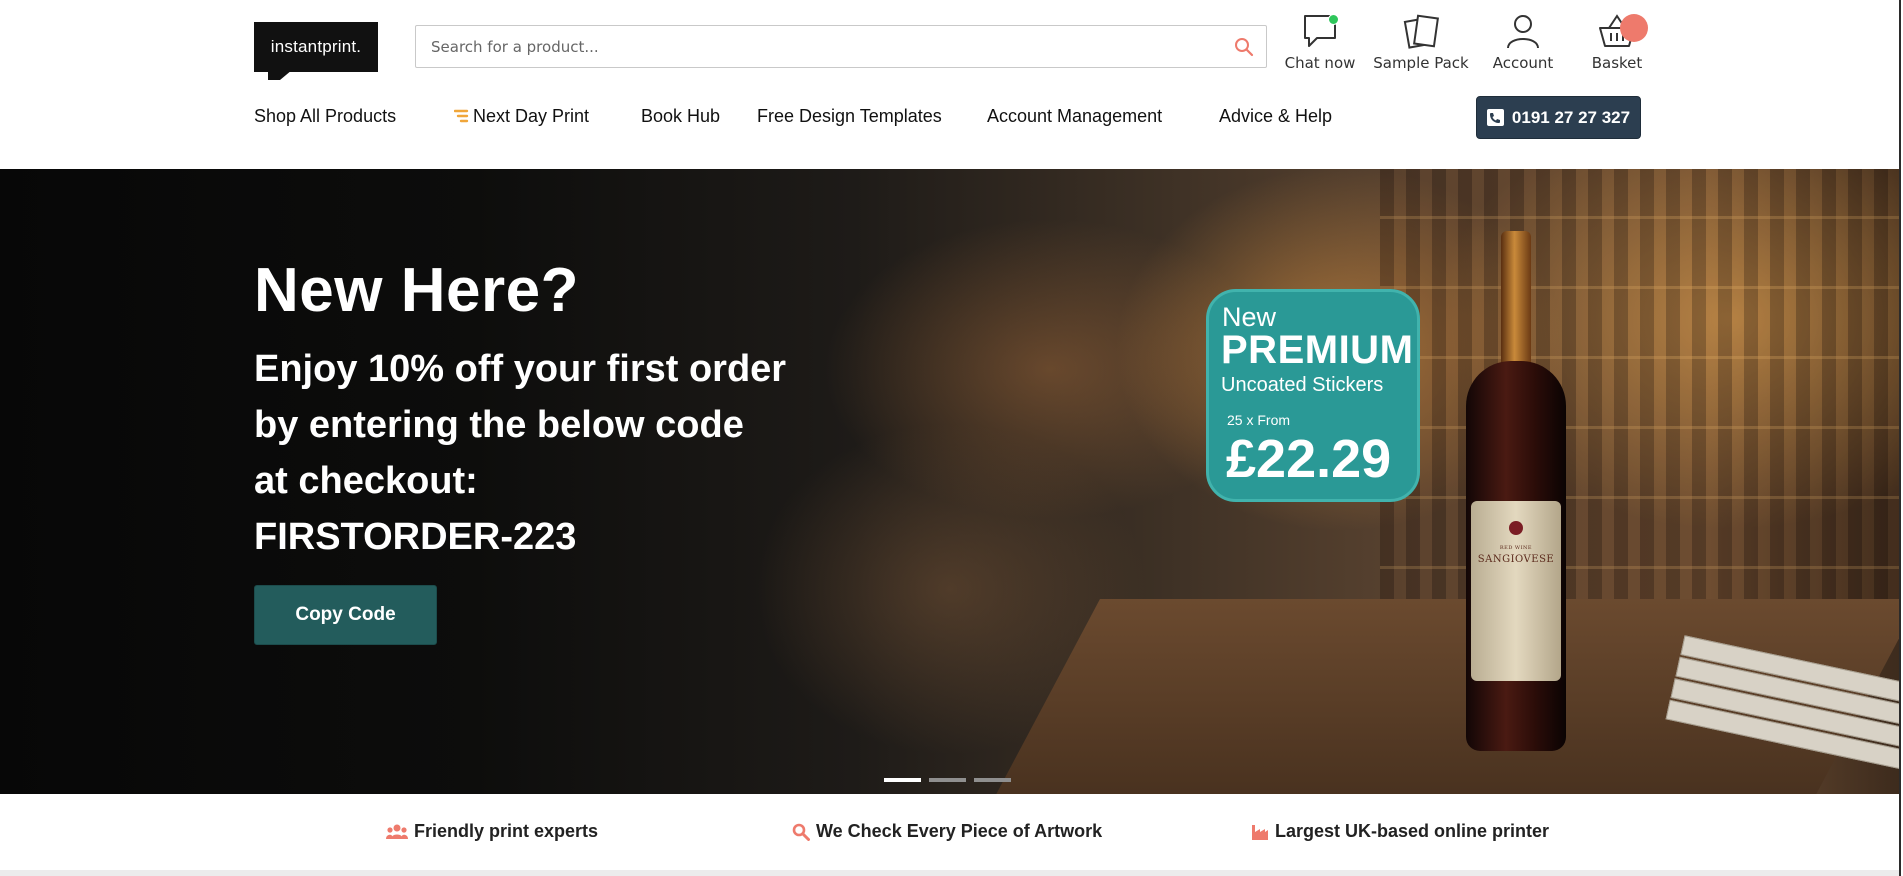 This screenshot has height=876, width=1903. Describe the element at coordinates (1275, 116) in the screenshot. I see `nav-advice-help: Advice & Help` at that location.